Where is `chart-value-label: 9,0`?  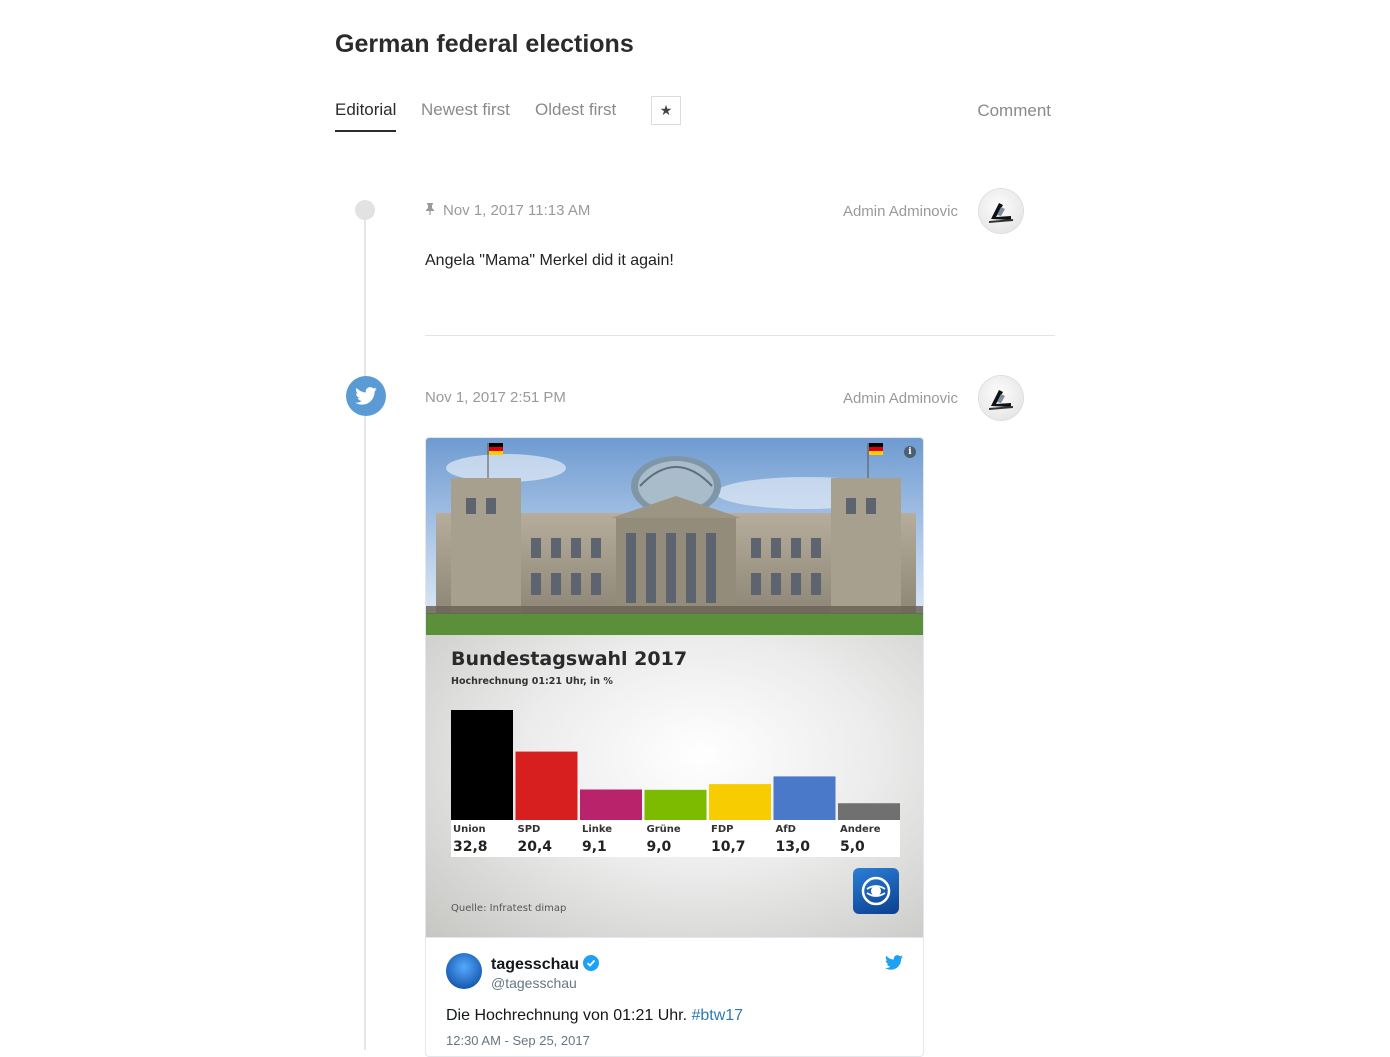 chart-value-label: 9,0 is located at coordinates (659, 847).